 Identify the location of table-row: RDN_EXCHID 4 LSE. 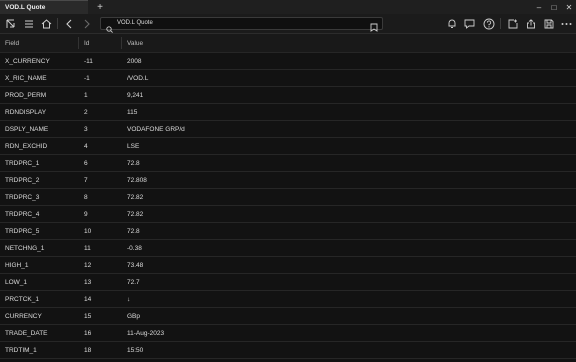
(288, 146).